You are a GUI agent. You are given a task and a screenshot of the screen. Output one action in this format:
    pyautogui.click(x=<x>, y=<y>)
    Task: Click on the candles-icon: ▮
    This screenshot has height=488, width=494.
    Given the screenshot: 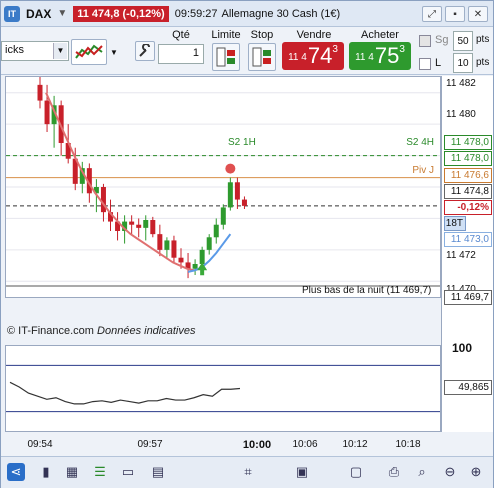 What is the action you would take?
    pyautogui.click(x=46, y=472)
    